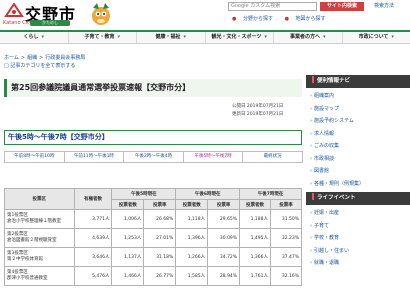 The image size is (410, 302). Describe the element at coordinates (342, 6) in the screenshot. I see `site-search-button: サイト内検索` at that location.